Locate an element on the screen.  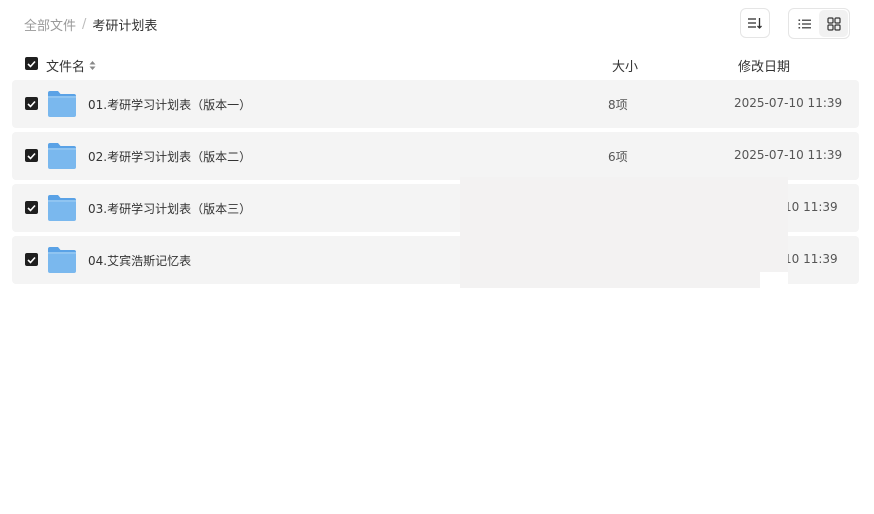
file-name-link: 04.艾宾浩斯记忆表 is located at coordinates (139, 260).